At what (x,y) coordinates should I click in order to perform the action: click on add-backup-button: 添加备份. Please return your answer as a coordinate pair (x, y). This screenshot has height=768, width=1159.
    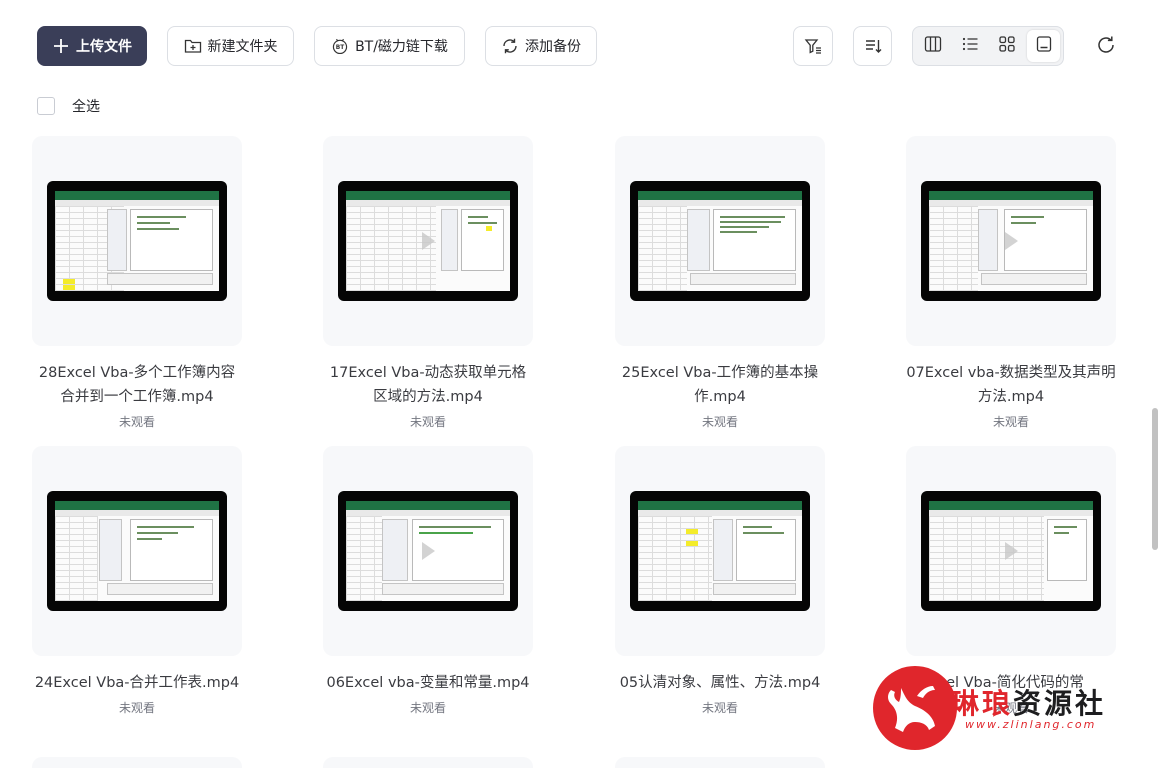
    Looking at the image, I should click on (541, 46).